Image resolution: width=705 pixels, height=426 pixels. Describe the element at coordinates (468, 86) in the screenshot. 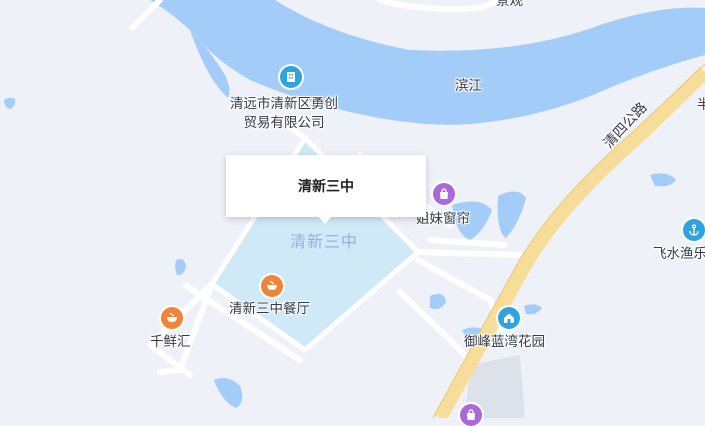

I see `river-label: 滨江` at that location.